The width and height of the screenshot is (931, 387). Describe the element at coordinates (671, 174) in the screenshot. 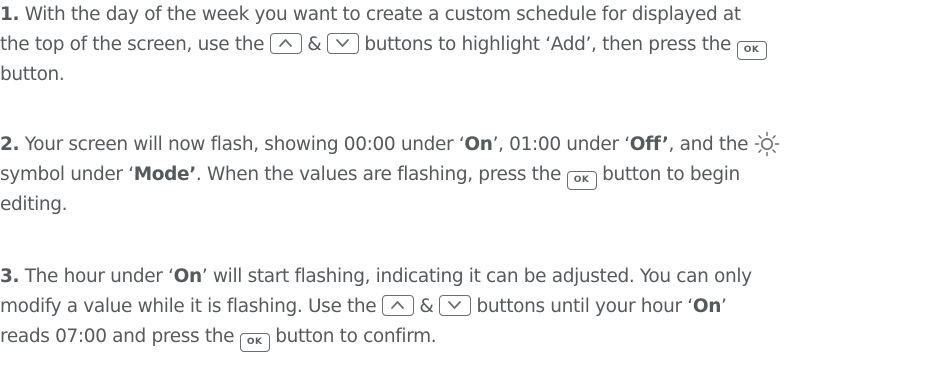

I see `step-text: button to begin` at that location.